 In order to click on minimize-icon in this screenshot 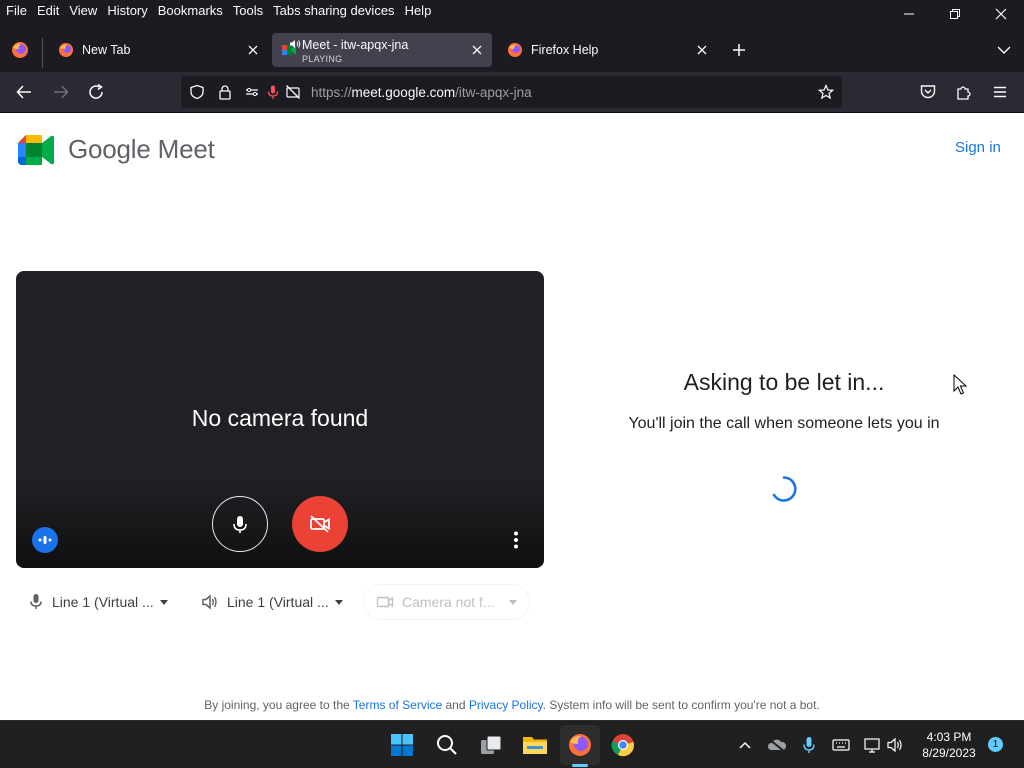, I will do `click(909, 14)`.